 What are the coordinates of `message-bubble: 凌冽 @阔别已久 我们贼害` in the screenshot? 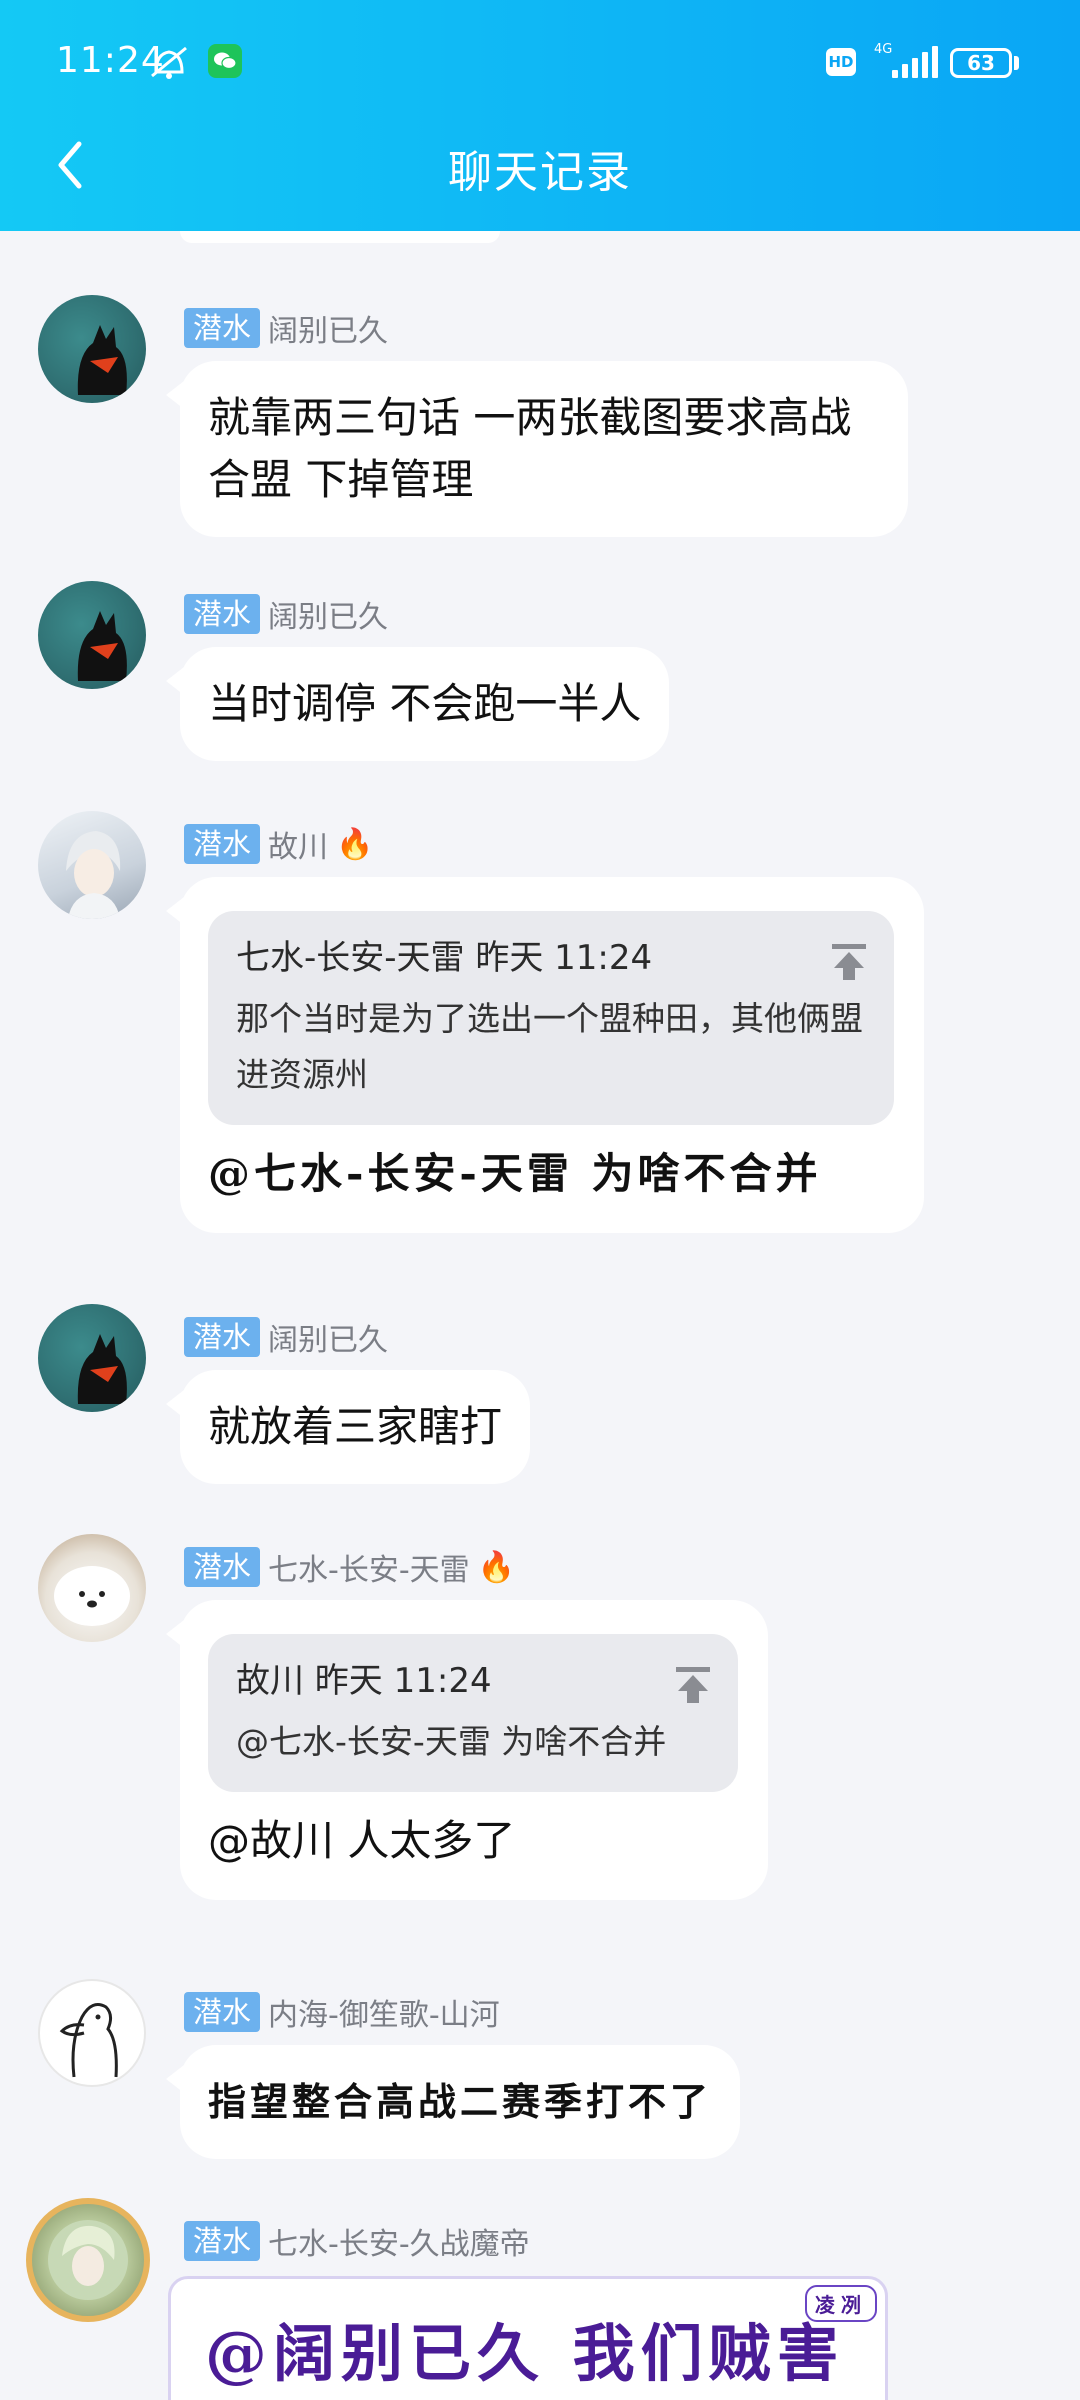 It's located at (528, 2338).